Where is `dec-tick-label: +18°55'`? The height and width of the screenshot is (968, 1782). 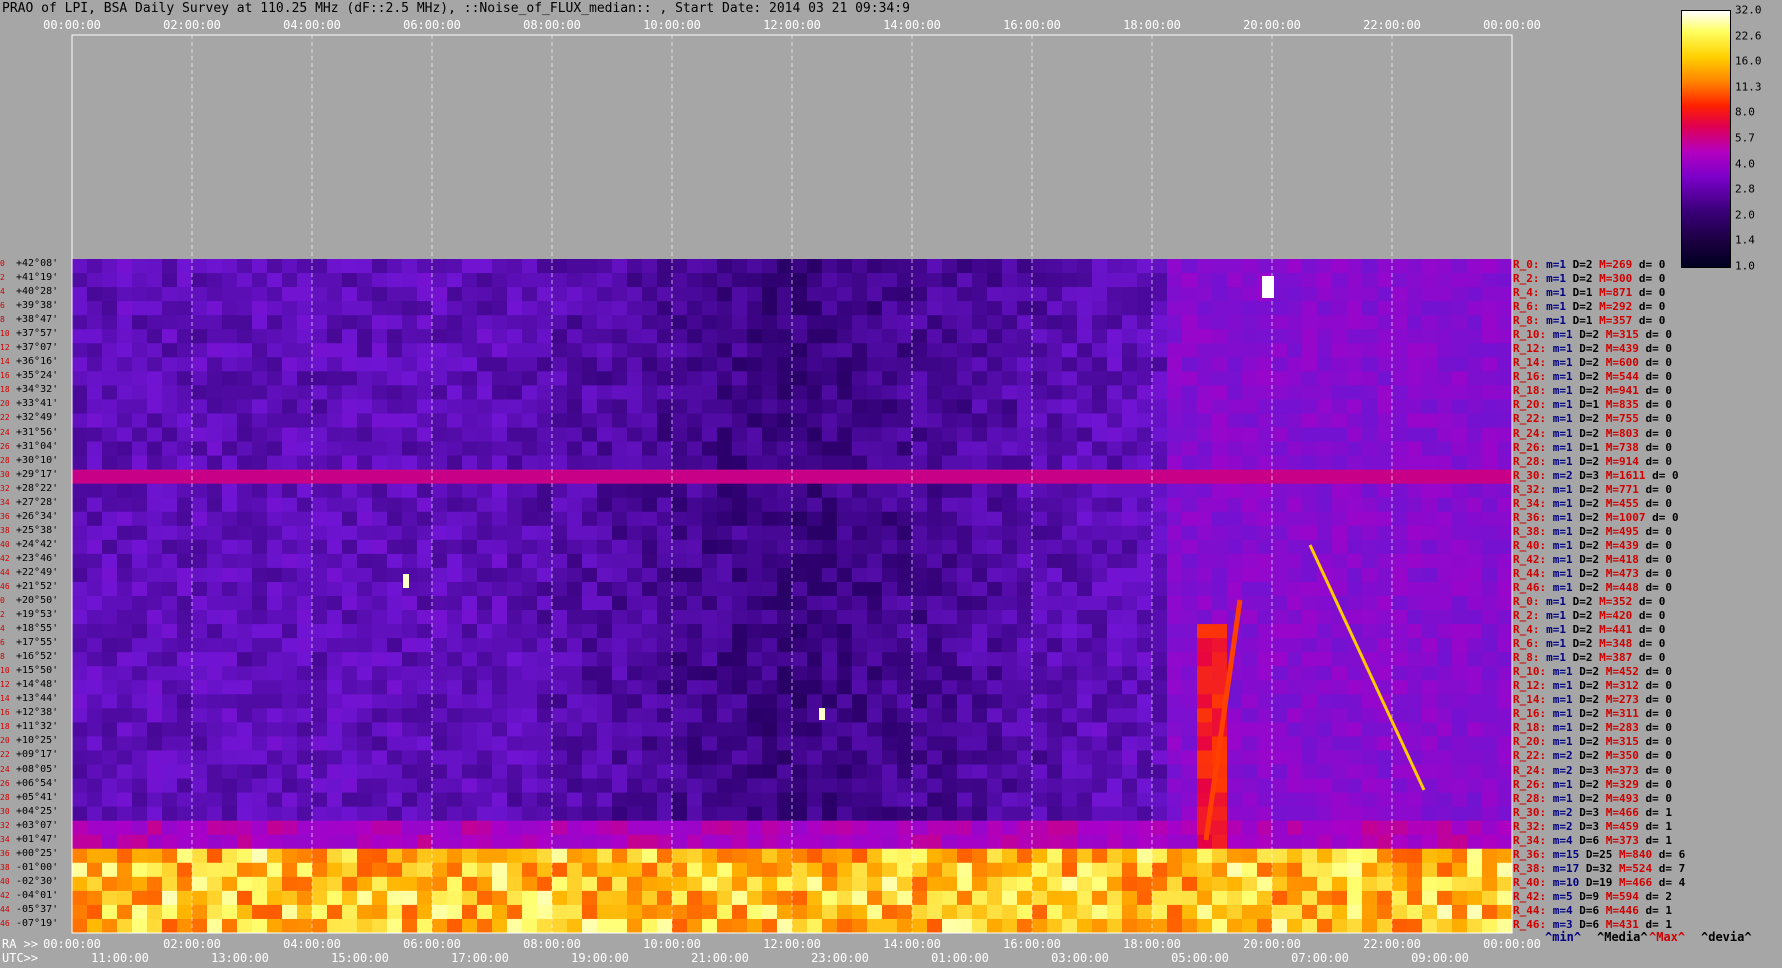 dec-tick-label: +18°55' is located at coordinates (37, 629).